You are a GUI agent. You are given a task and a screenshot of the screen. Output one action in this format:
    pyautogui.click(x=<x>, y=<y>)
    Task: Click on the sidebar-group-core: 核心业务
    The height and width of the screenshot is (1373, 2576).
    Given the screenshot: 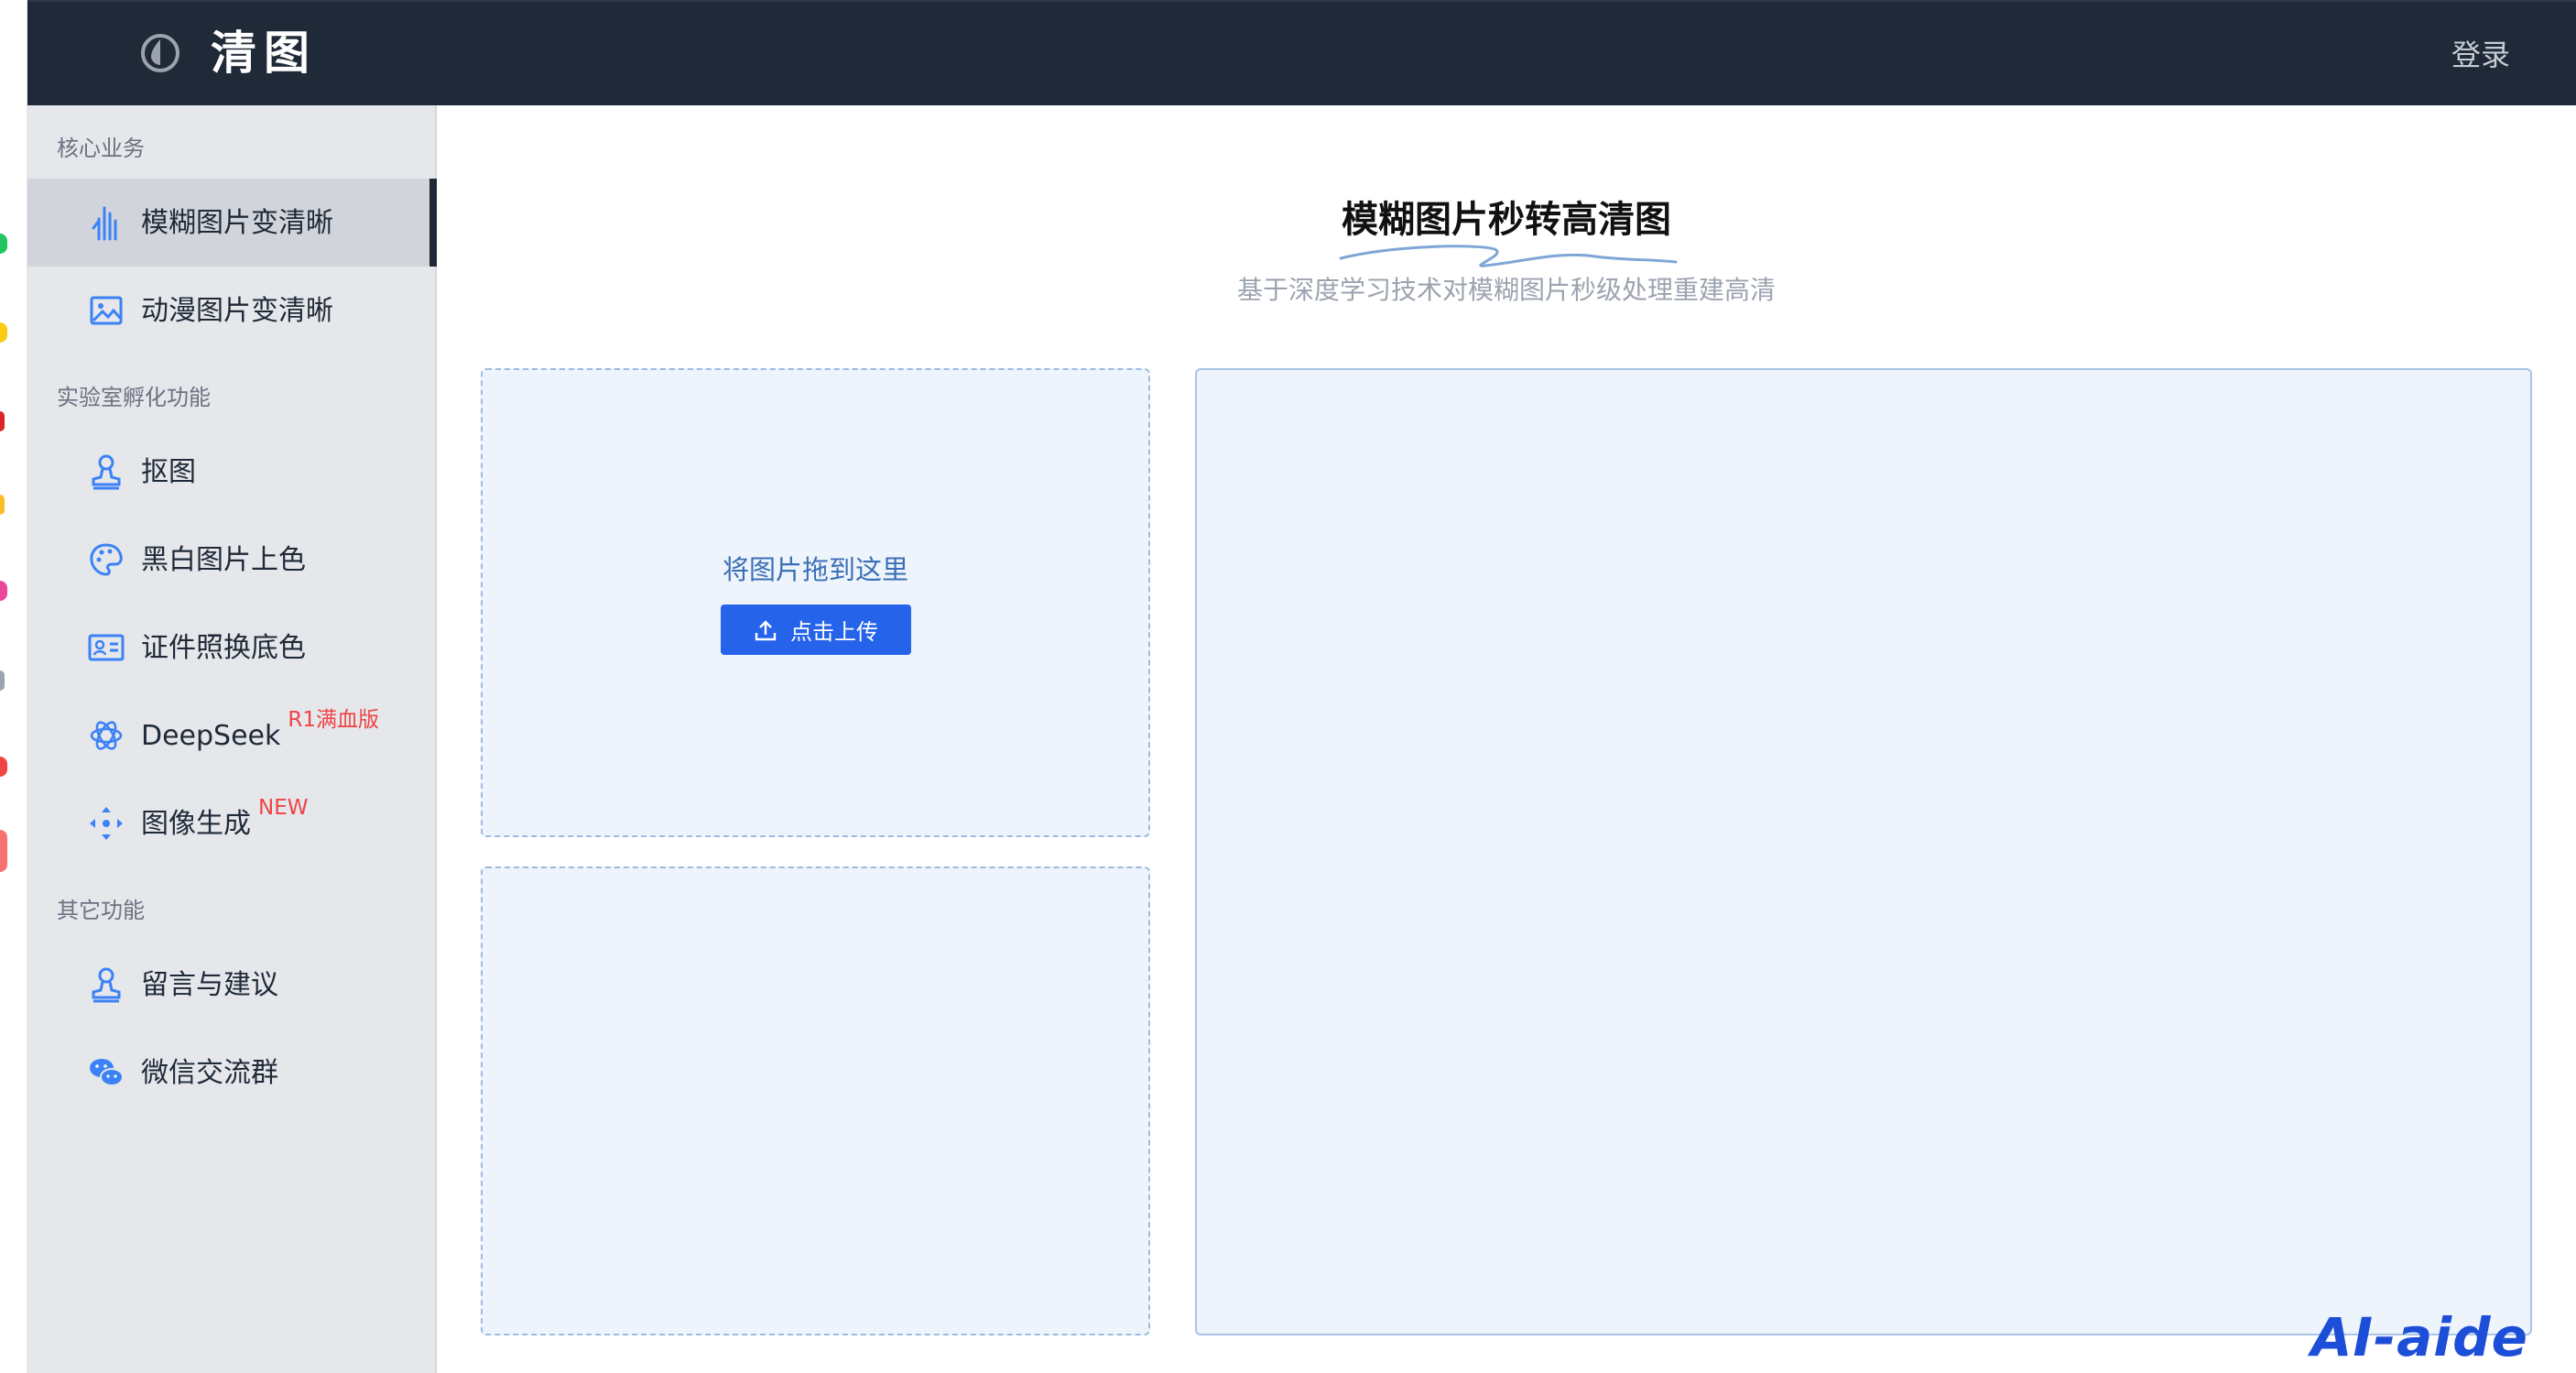 What is the action you would take?
    pyautogui.click(x=101, y=148)
    